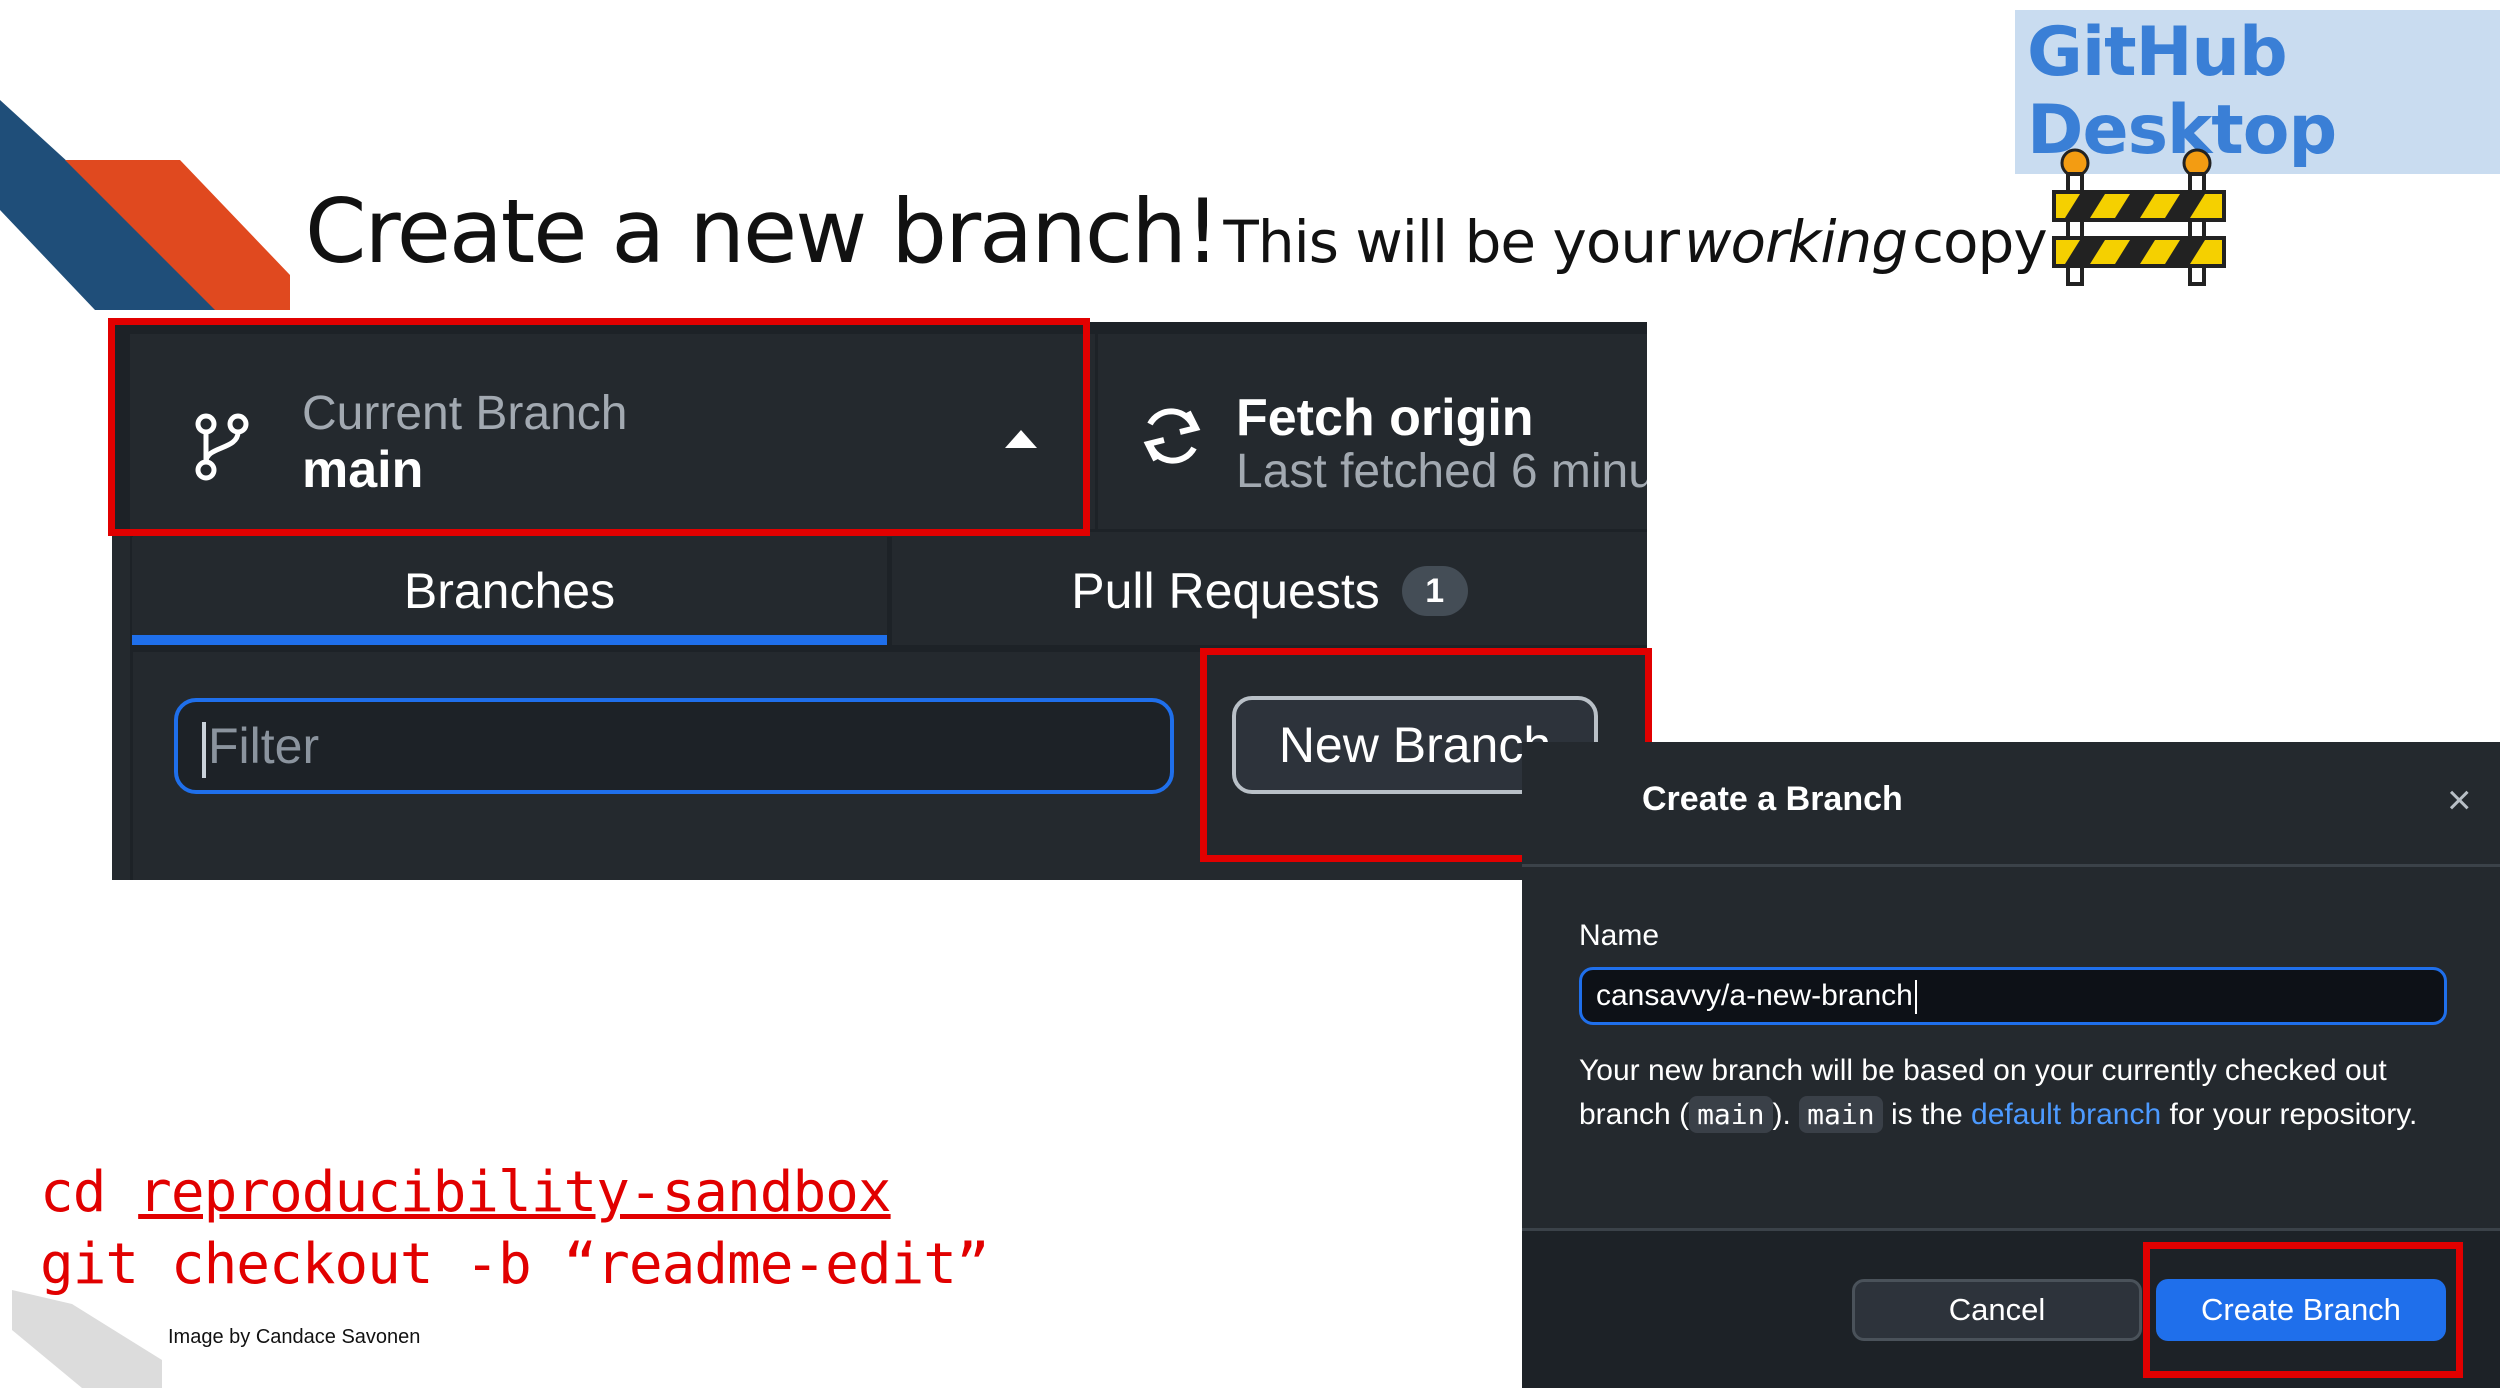 This screenshot has width=2500, height=1388. Describe the element at coordinates (1980, 242) in the screenshot. I see `title-sub-after: copy` at that location.